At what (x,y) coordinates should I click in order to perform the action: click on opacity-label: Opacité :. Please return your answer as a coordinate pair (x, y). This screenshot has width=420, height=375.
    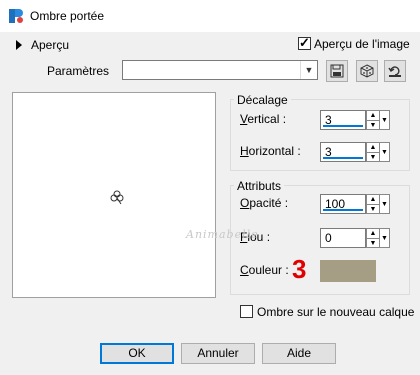
    Looking at the image, I should click on (264, 203).